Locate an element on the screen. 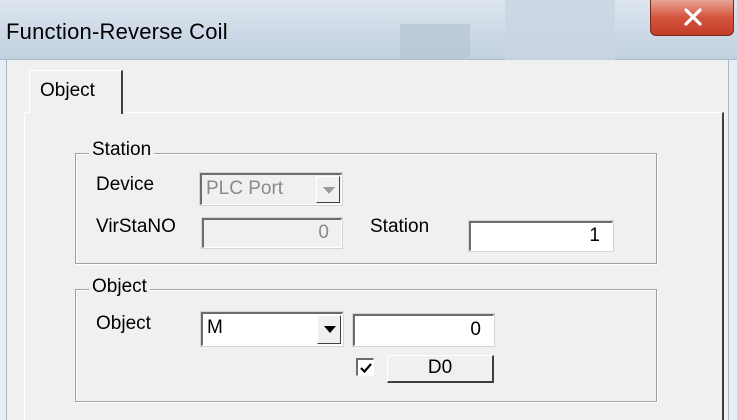 Image resolution: width=737 pixels, height=420 pixels. device-dropdown-button is located at coordinates (328, 189).